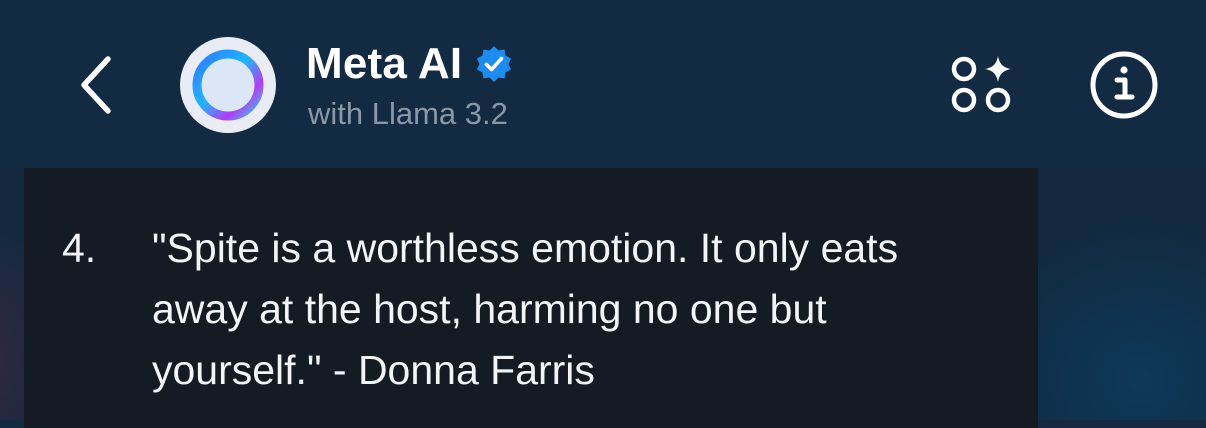 The height and width of the screenshot is (428, 1206). I want to click on info-button, so click(1124, 85).